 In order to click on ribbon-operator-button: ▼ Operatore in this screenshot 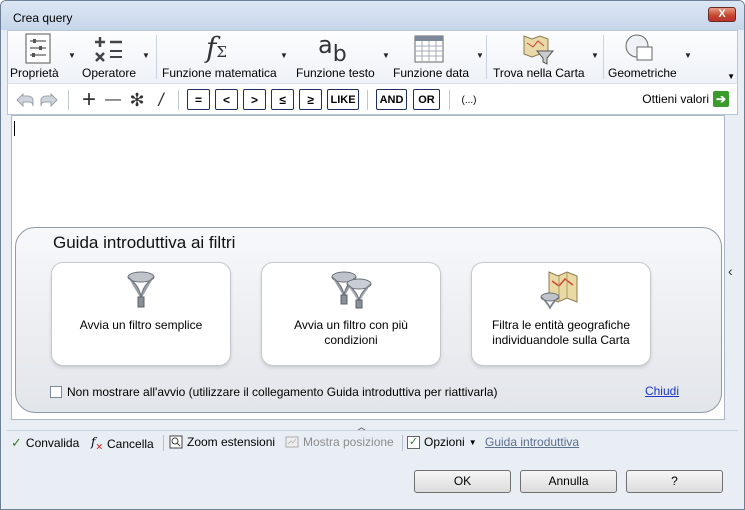, I will do `click(116, 57)`.